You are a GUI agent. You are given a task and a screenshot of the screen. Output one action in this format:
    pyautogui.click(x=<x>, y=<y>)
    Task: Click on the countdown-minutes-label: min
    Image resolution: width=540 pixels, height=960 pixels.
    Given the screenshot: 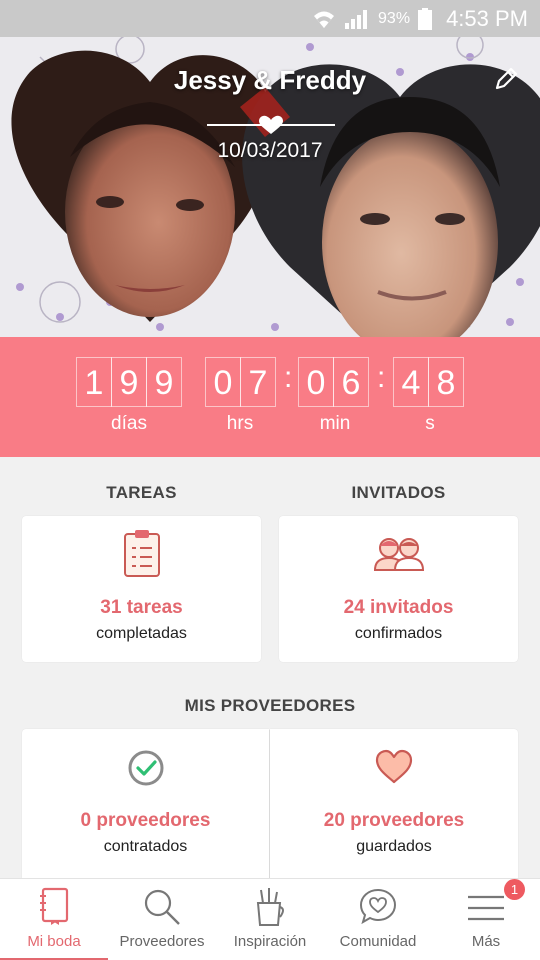 What is the action you would take?
    pyautogui.click(x=335, y=423)
    